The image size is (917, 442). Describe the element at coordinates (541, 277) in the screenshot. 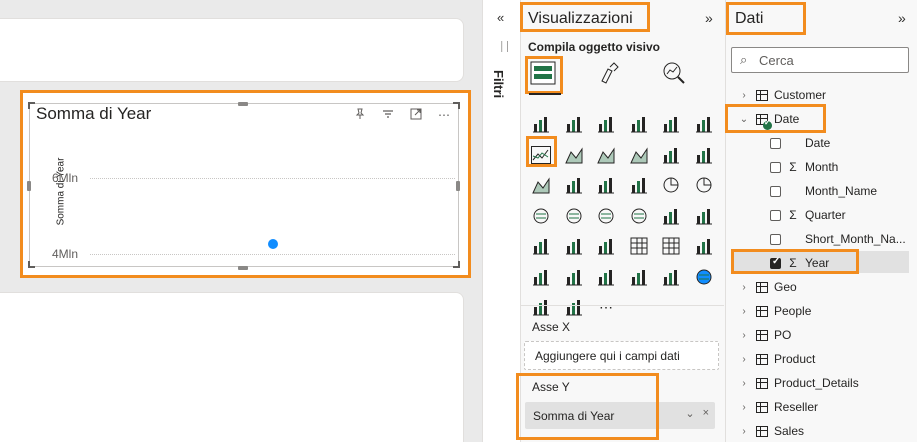

I see `key-influencers-icon` at that location.